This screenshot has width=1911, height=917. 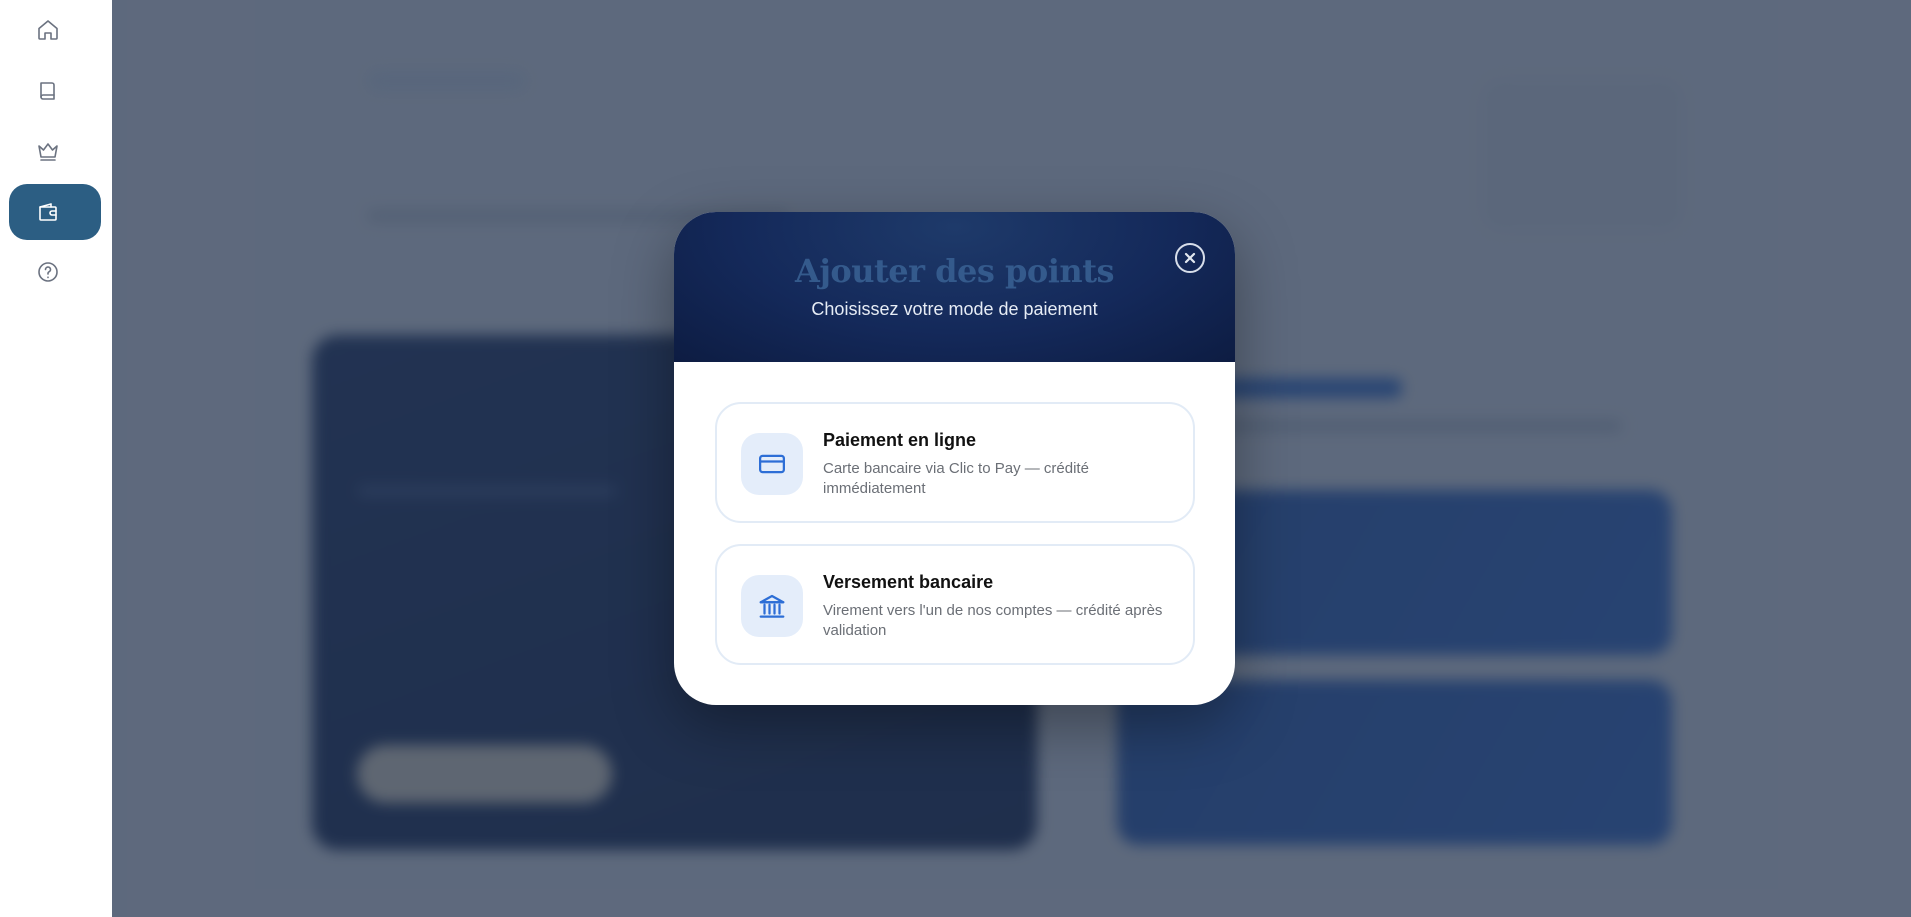 What do you see at coordinates (954, 271) in the screenshot?
I see `modal-title: Ajouter des points` at bounding box center [954, 271].